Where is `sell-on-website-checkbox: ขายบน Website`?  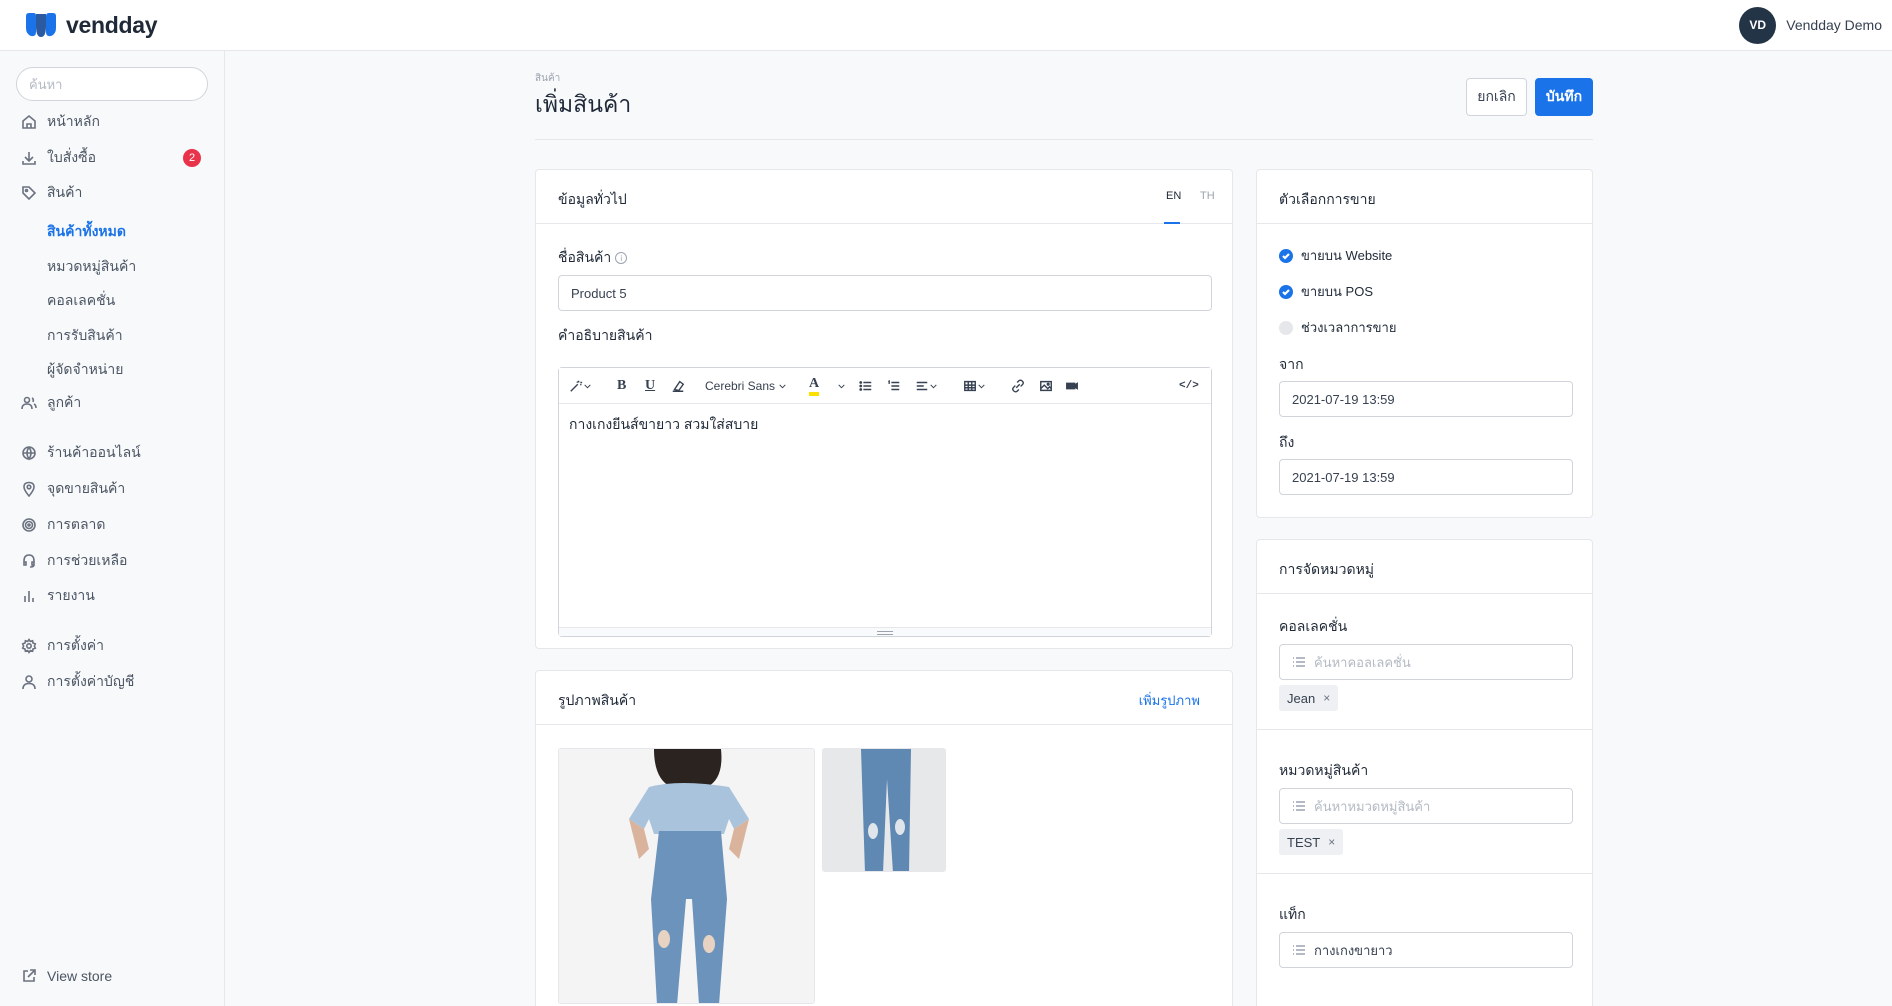
sell-on-website-checkbox: ขายบน Website is located at coordinates (1335, 255).